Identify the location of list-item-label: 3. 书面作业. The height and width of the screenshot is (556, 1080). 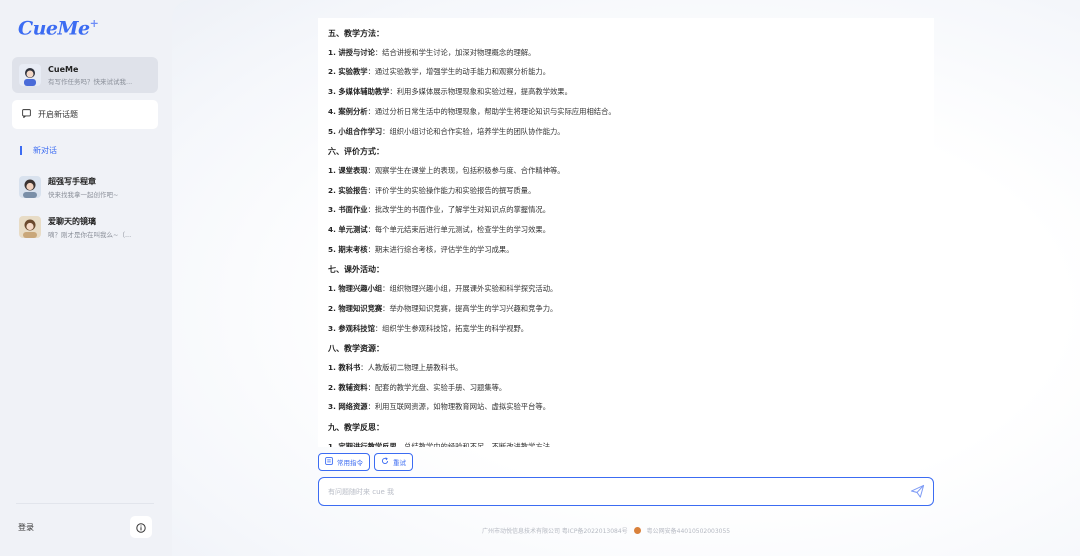
(348, 210).